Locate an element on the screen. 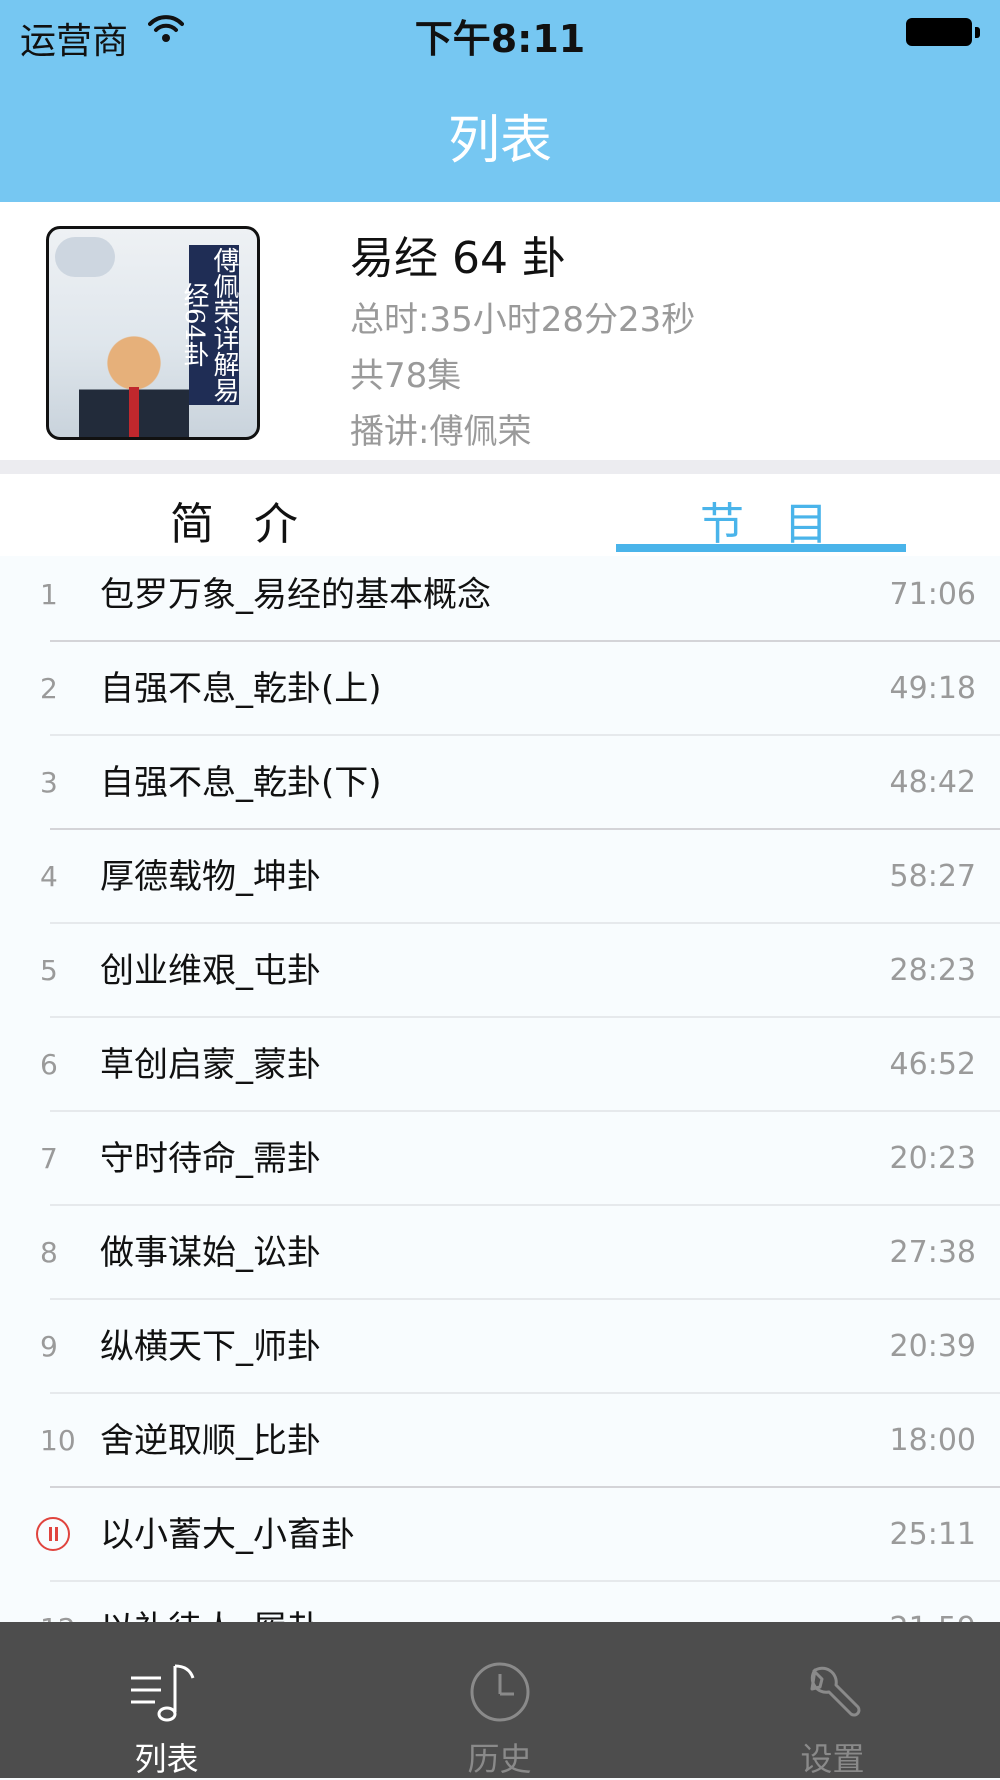  track-duration: 18:00 is located at coordinates (932, 1440).